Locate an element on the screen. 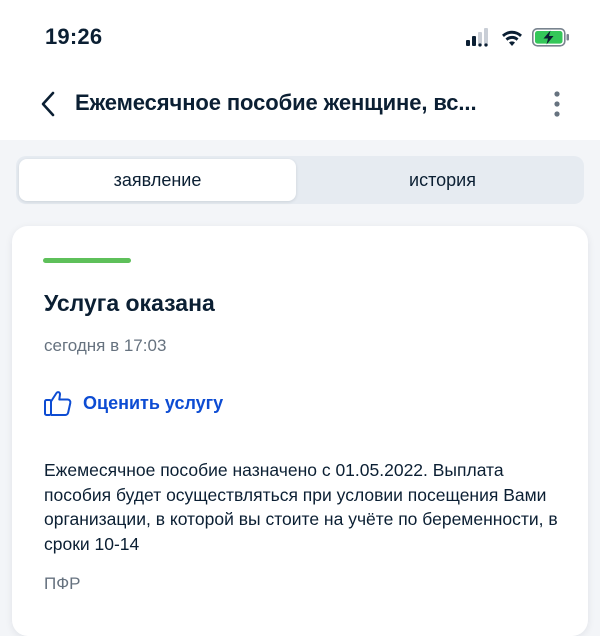  back-button is located at coordinates (48, 104).